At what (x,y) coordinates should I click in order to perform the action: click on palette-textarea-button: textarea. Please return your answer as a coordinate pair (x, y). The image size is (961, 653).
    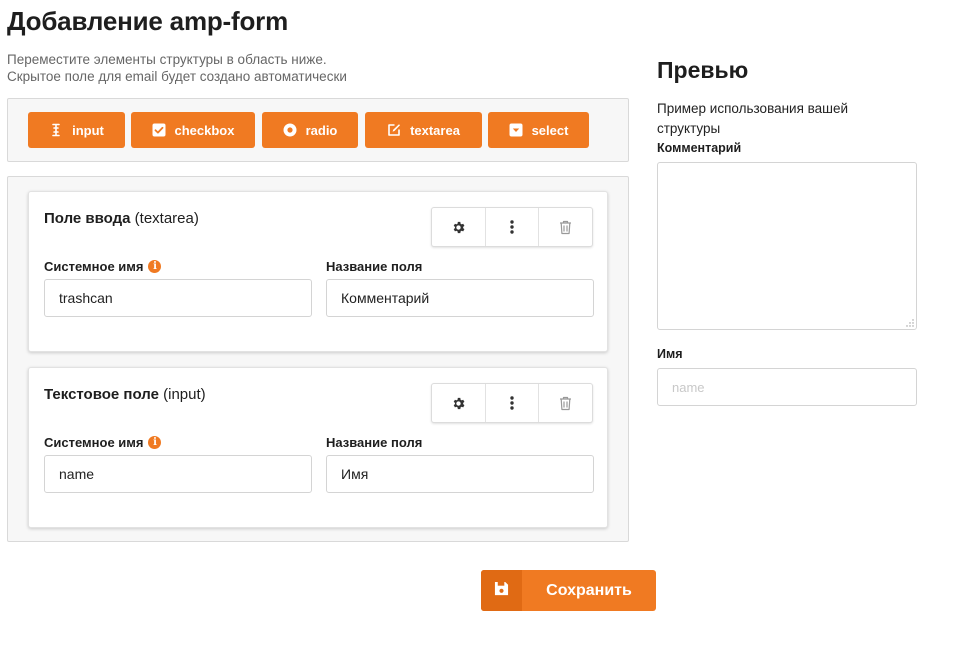
    Looking at the image, I should click on (423, 130).